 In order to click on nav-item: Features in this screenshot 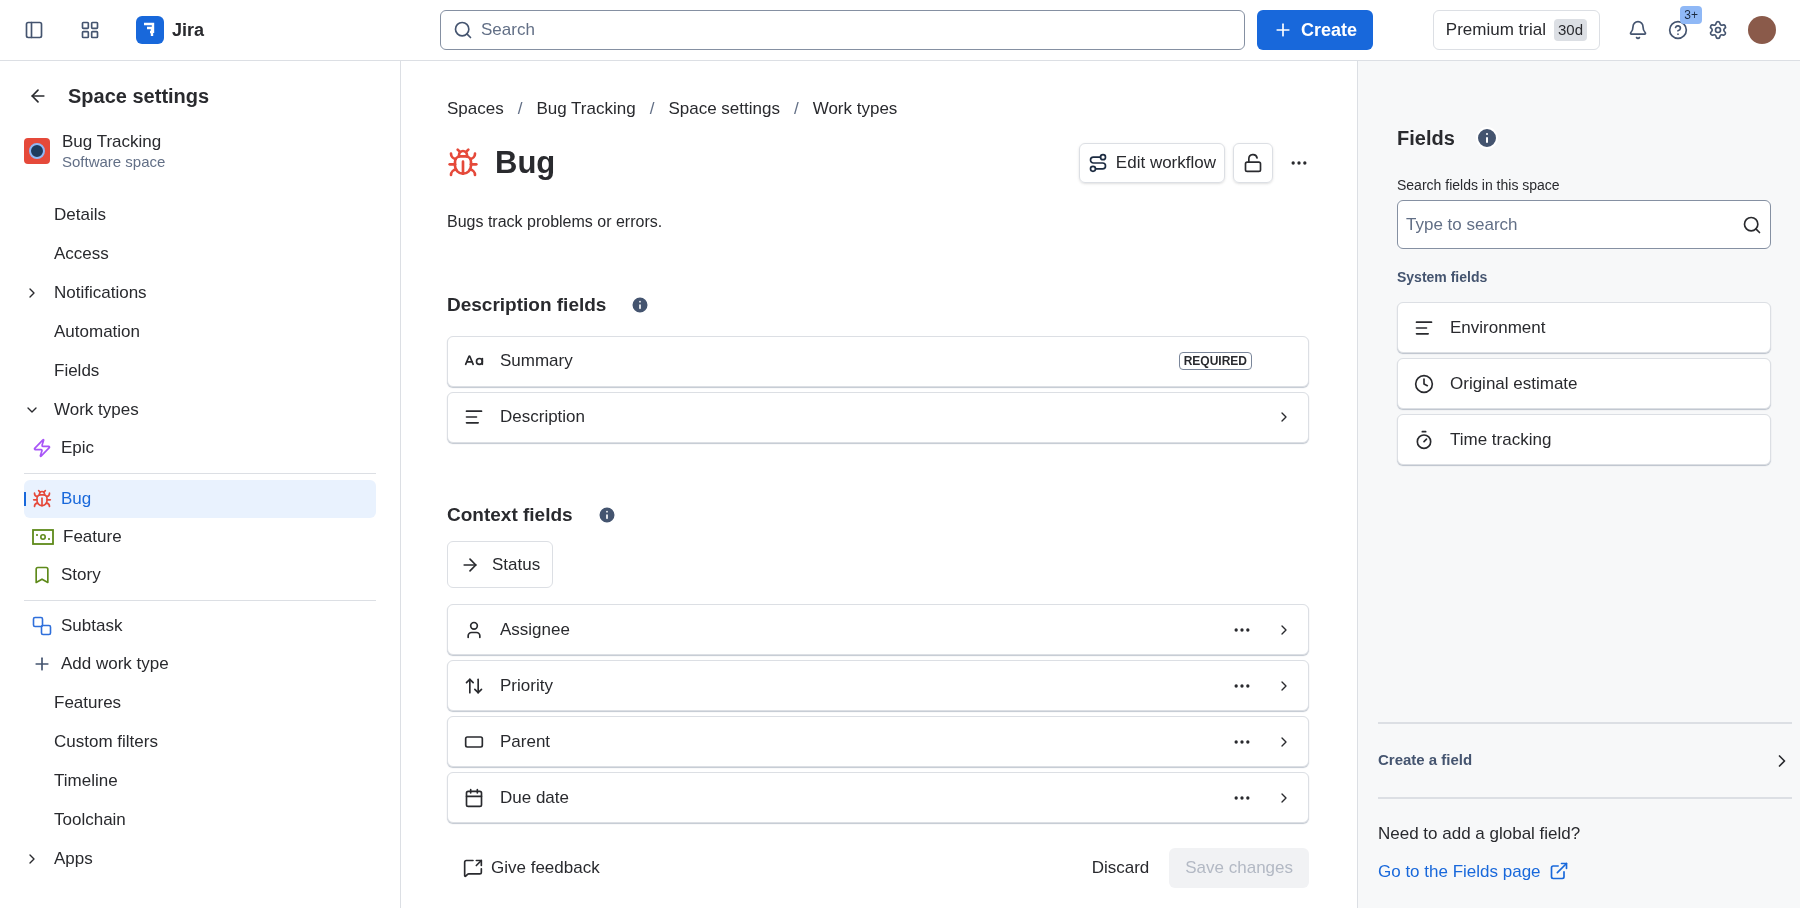, I will do `click(200, 702)`.